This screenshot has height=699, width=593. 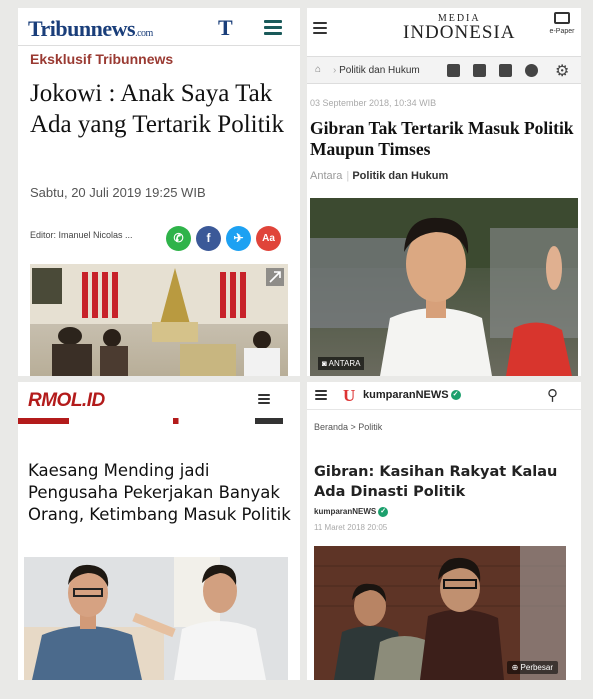 I want to click on article-date: Sabtu, 20 Juli 2019 19:25 WIB, so click(x=118, y=192).